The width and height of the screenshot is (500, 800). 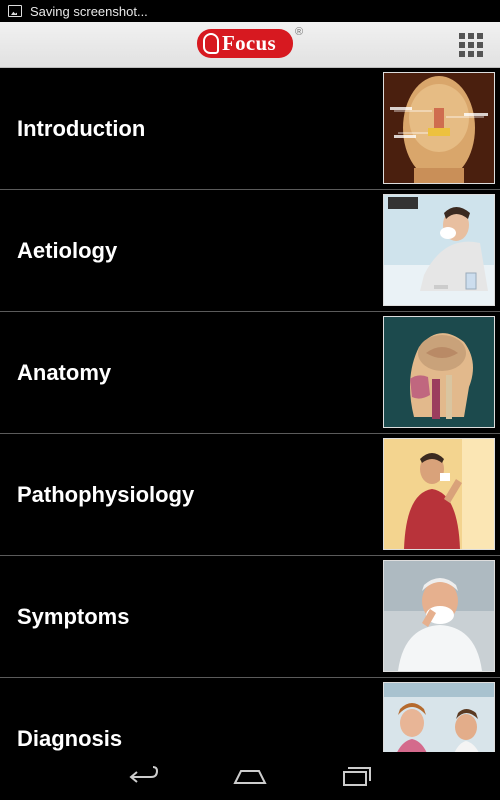 What do you see at coordinates (439, 372) in the screenshot?
I see `head-cross-section-image` at bounding box center [439, 372].